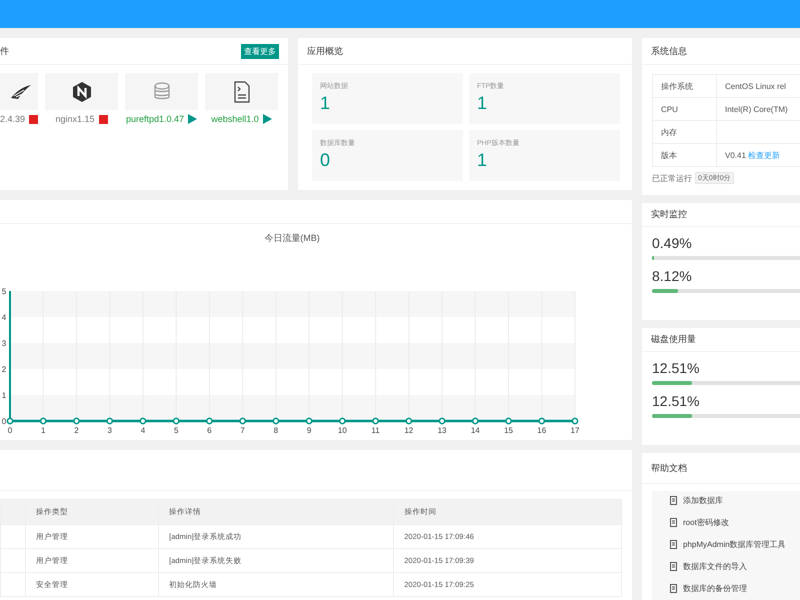 The image size is (800, 600). I want to click on info-value: V0.41, so click(735, 155).